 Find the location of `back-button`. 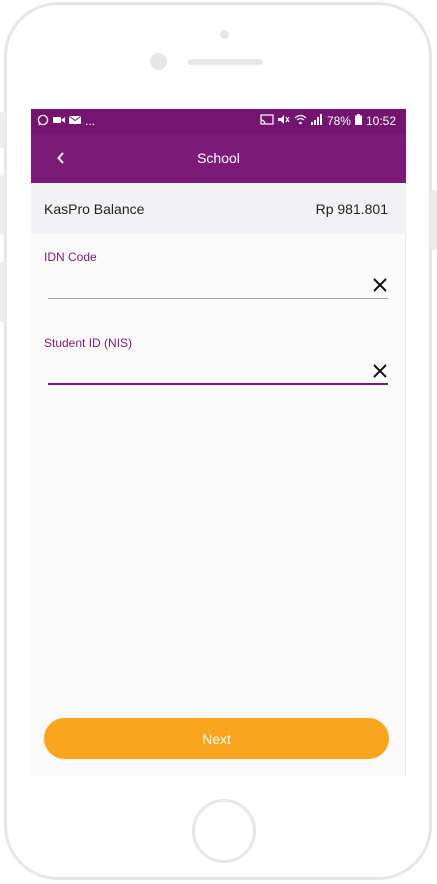

back-button is located at coordinates (61, 158).